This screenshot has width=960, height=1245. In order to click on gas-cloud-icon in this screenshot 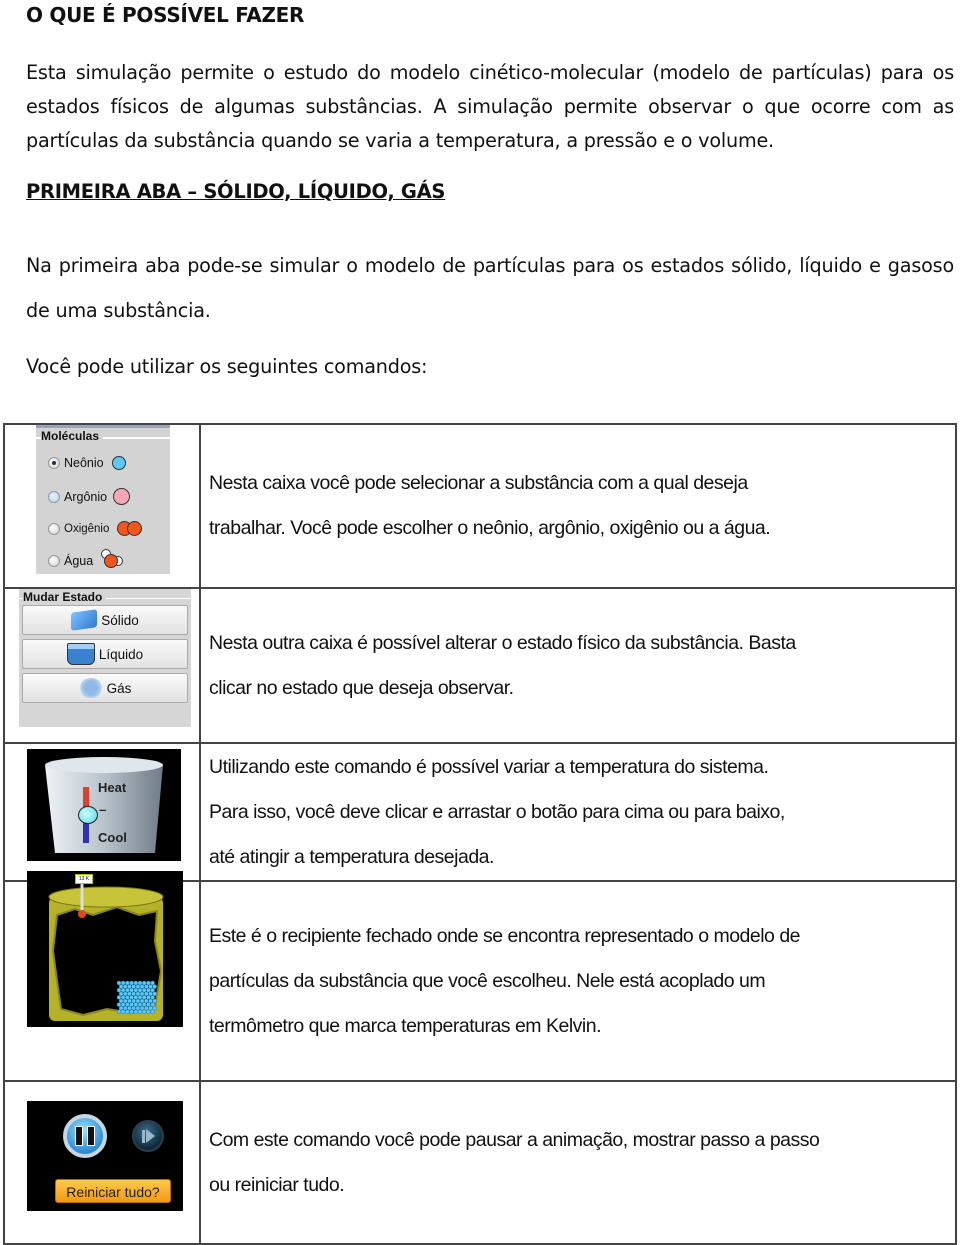, I will do `click(90, 688)`.